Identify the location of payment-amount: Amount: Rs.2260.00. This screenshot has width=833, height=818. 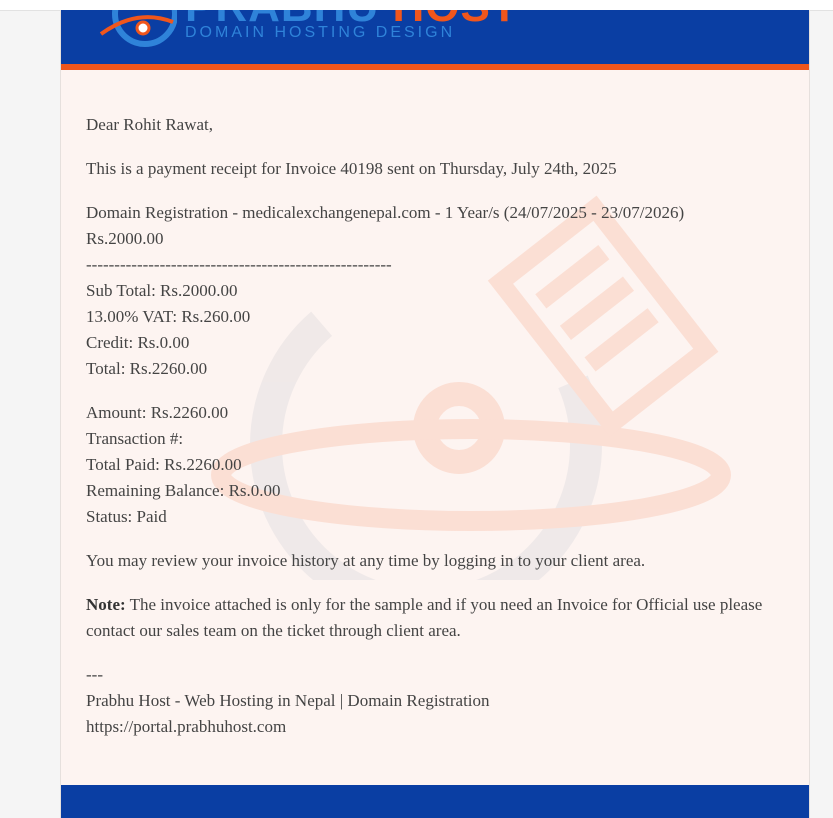
(157, 412).